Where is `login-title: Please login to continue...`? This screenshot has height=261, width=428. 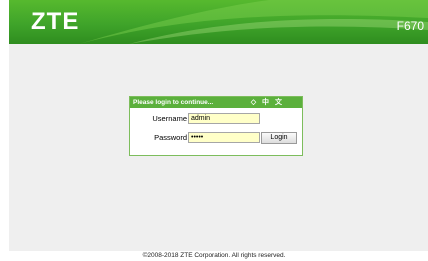 login-title: Please login to continue... is located at coordinates (173, 102).